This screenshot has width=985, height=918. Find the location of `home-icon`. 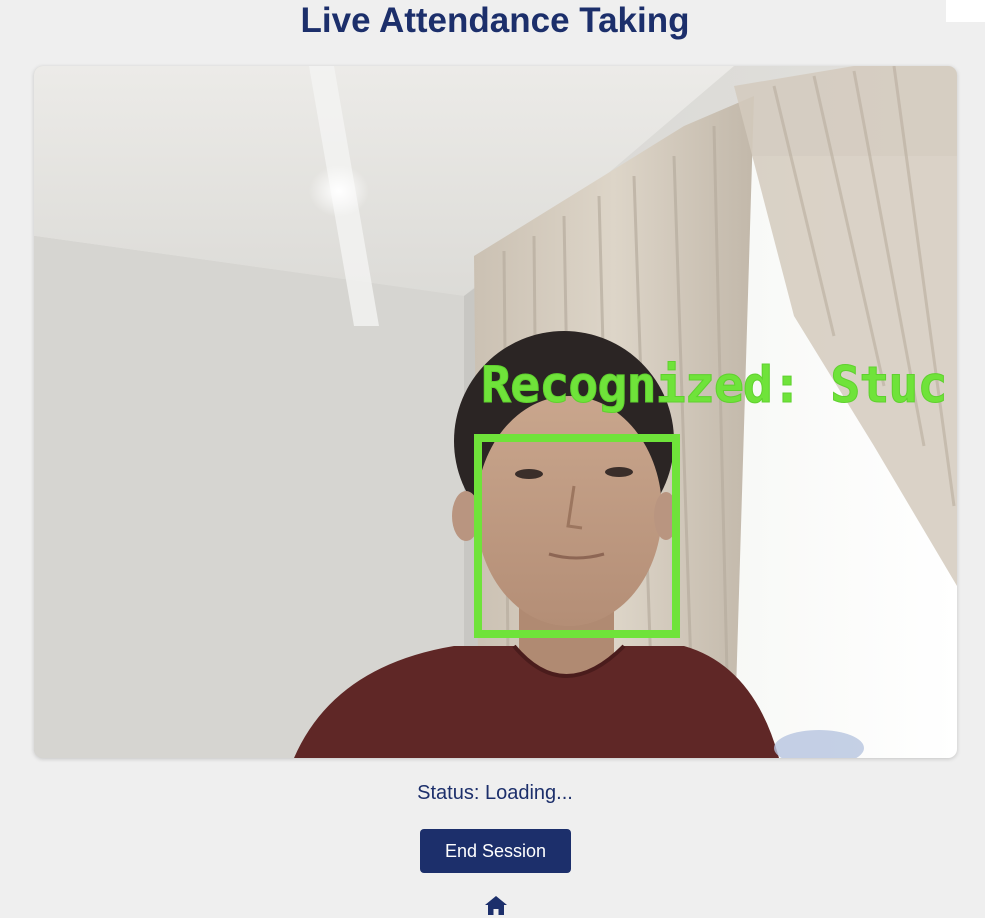

home-icon is located at coordinates (496, 905).